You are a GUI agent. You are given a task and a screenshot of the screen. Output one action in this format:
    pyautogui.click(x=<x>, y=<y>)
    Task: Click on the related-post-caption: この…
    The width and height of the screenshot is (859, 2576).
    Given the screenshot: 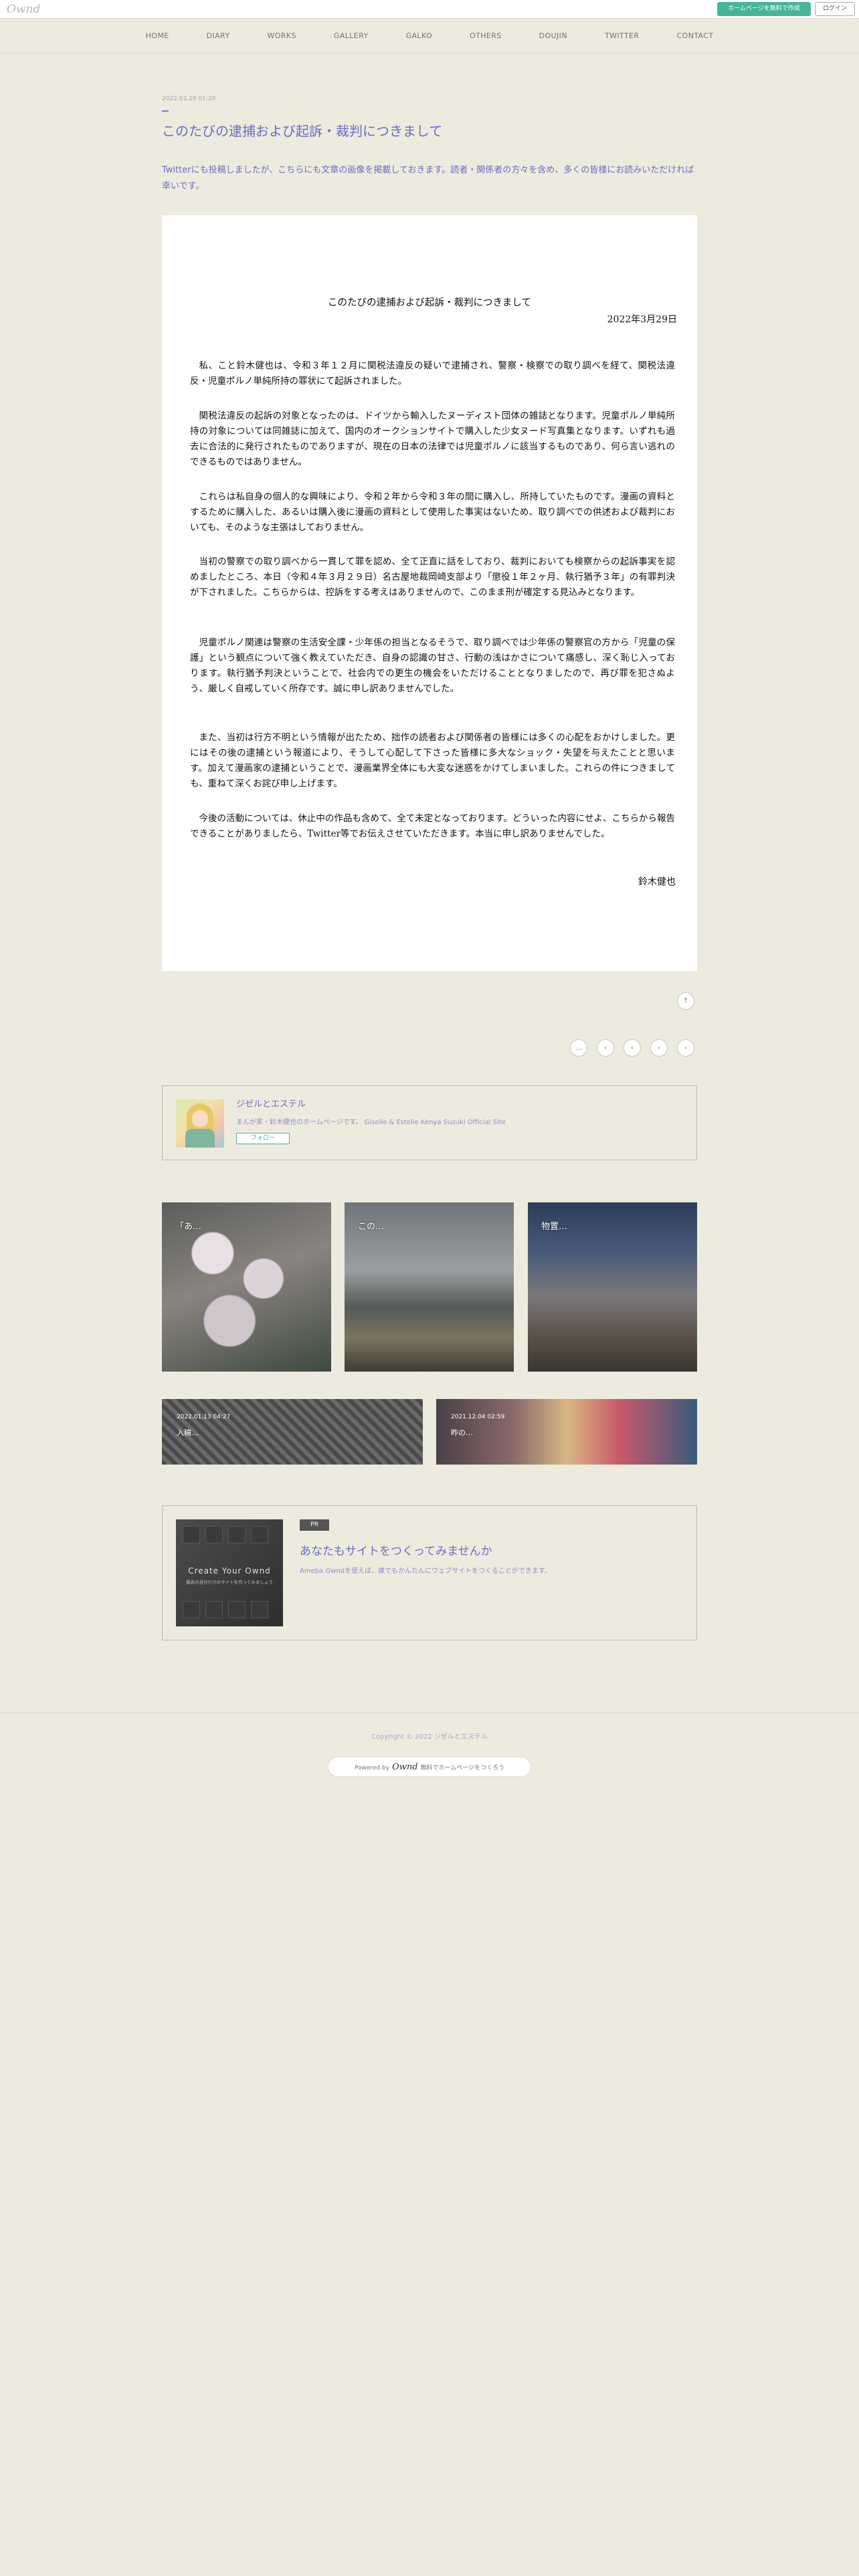 What is the action you would take?
    pyautogui.click(x=372, y=1227)
    